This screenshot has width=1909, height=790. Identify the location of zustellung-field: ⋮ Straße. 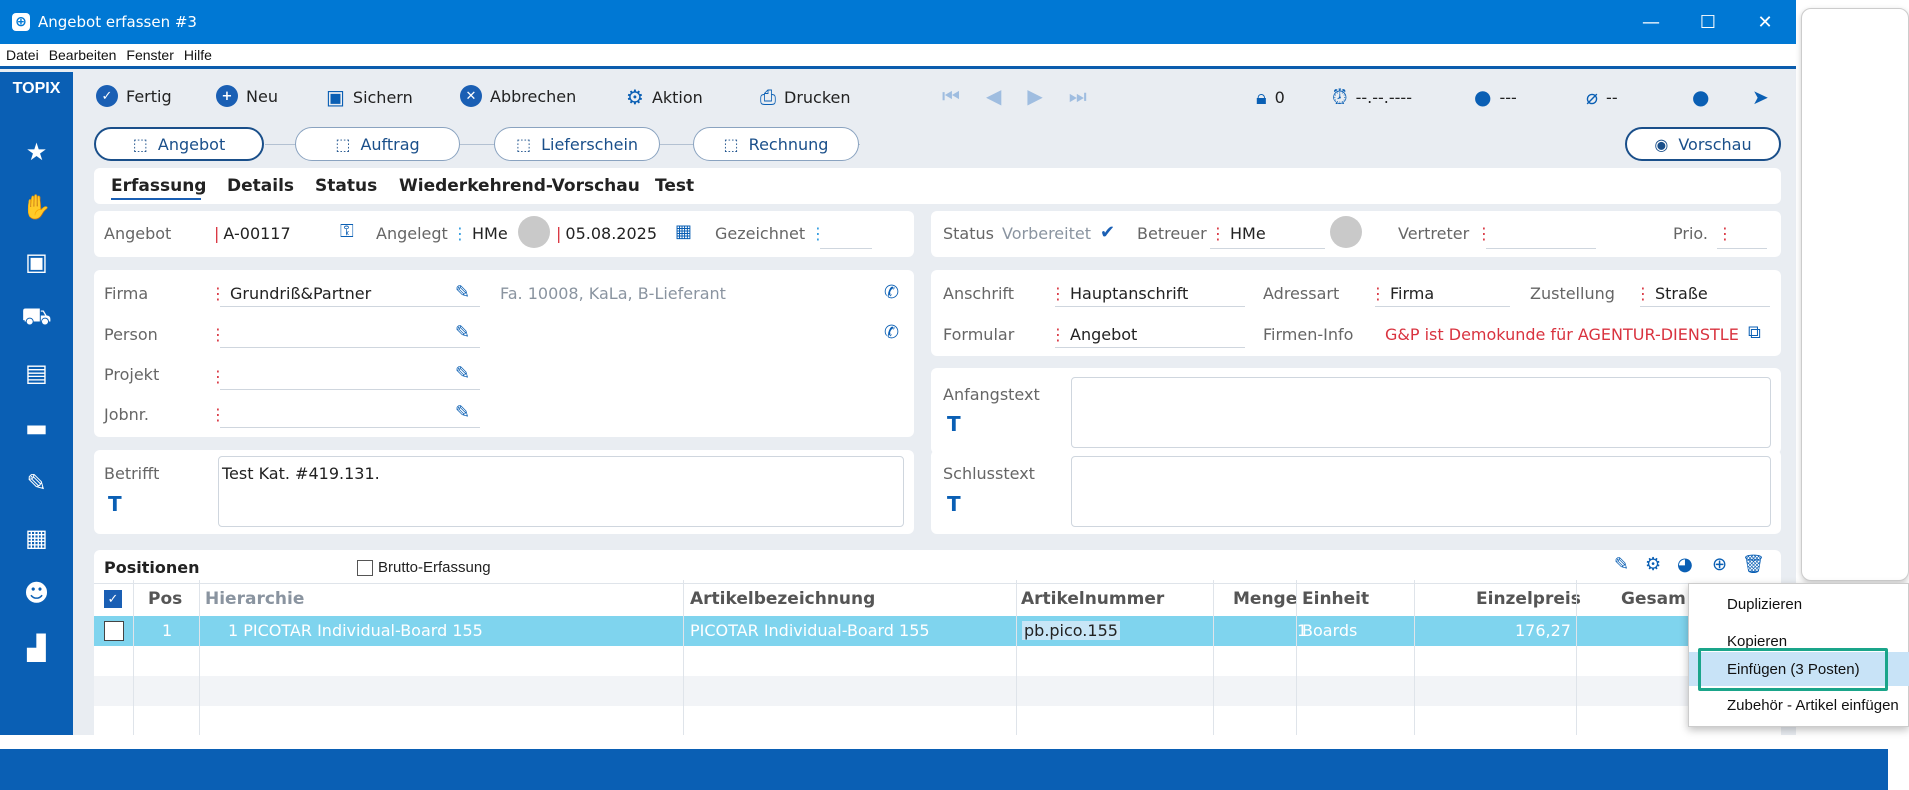
(1671, 293).